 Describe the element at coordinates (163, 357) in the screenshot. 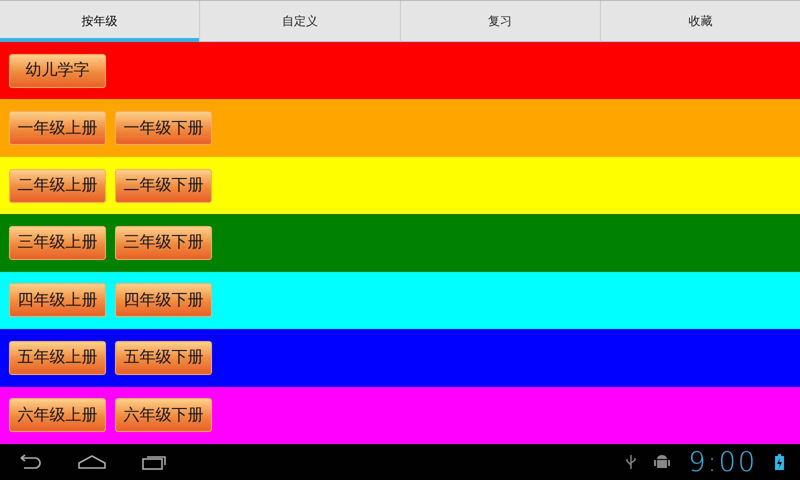

I see `grade-button: 五年级下册` at that location.